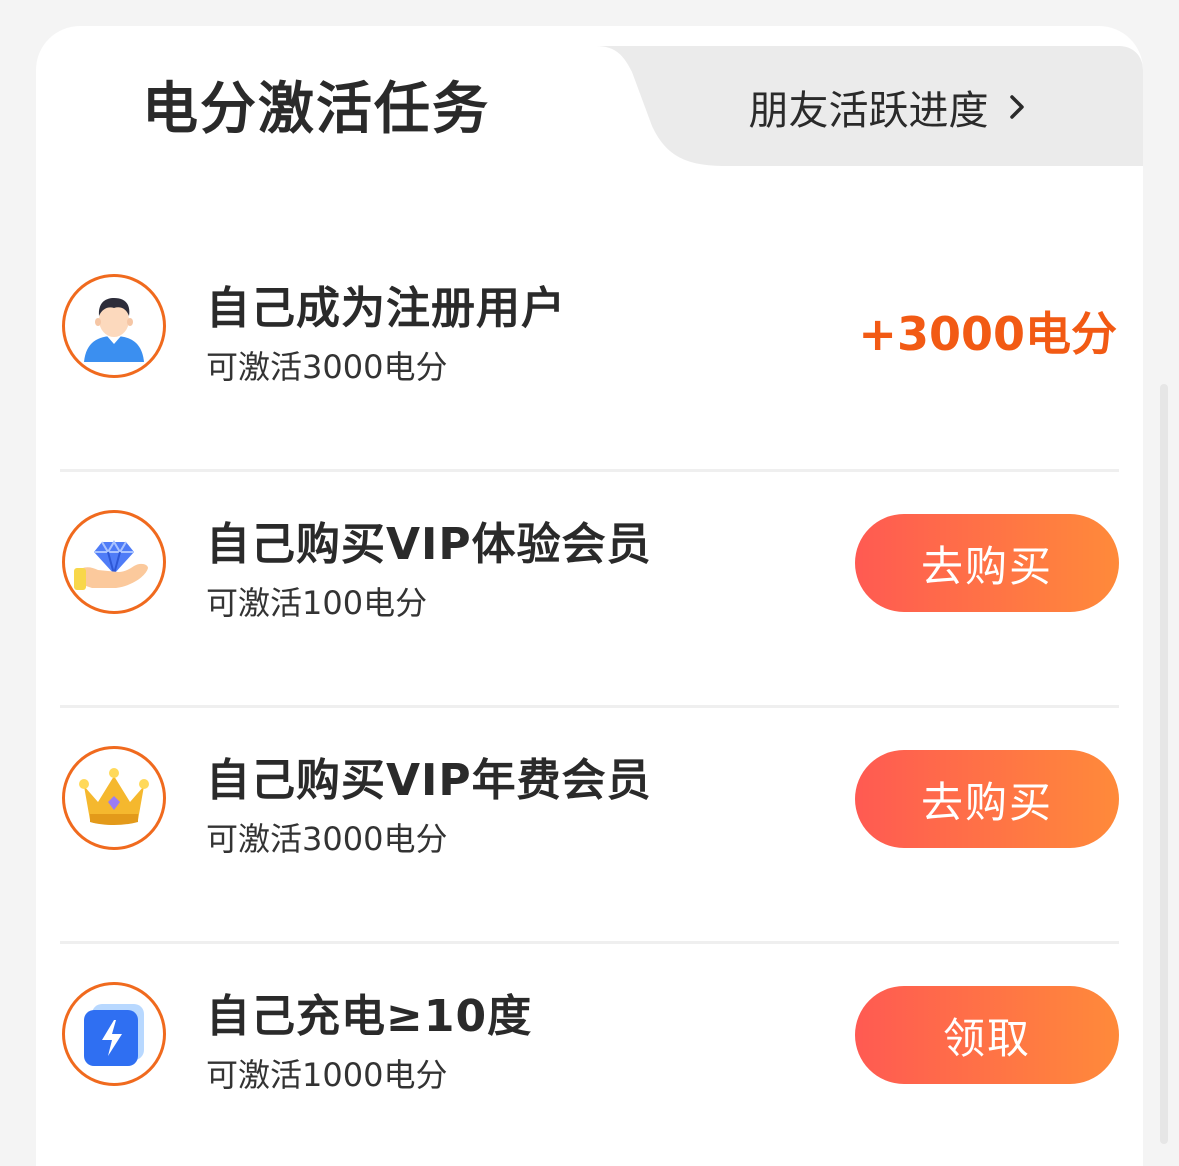 Image resolution: width=1179 pixels, height=1166 pixels. I want to click on buy-vip-annual-button: 去购买, so click(987, 799).